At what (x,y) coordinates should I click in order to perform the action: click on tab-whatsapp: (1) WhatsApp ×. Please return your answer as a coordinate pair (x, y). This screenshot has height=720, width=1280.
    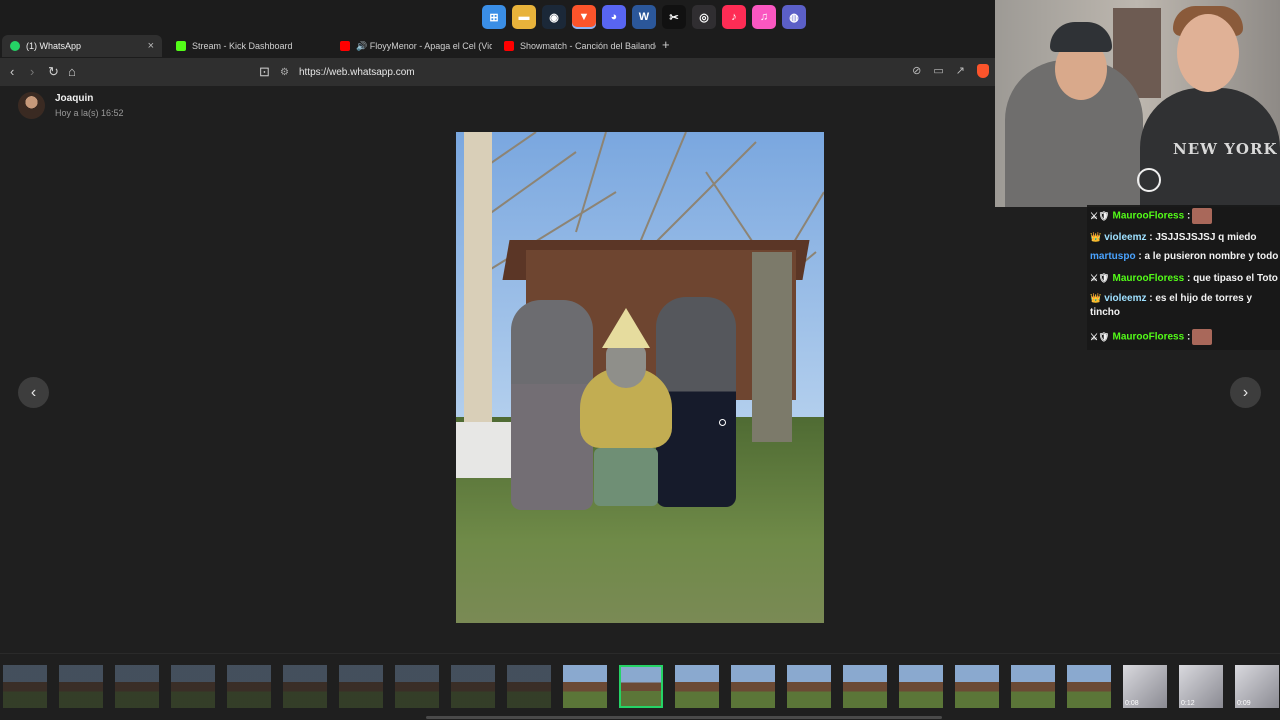
    Looking at the image, I should click on (82, 46).